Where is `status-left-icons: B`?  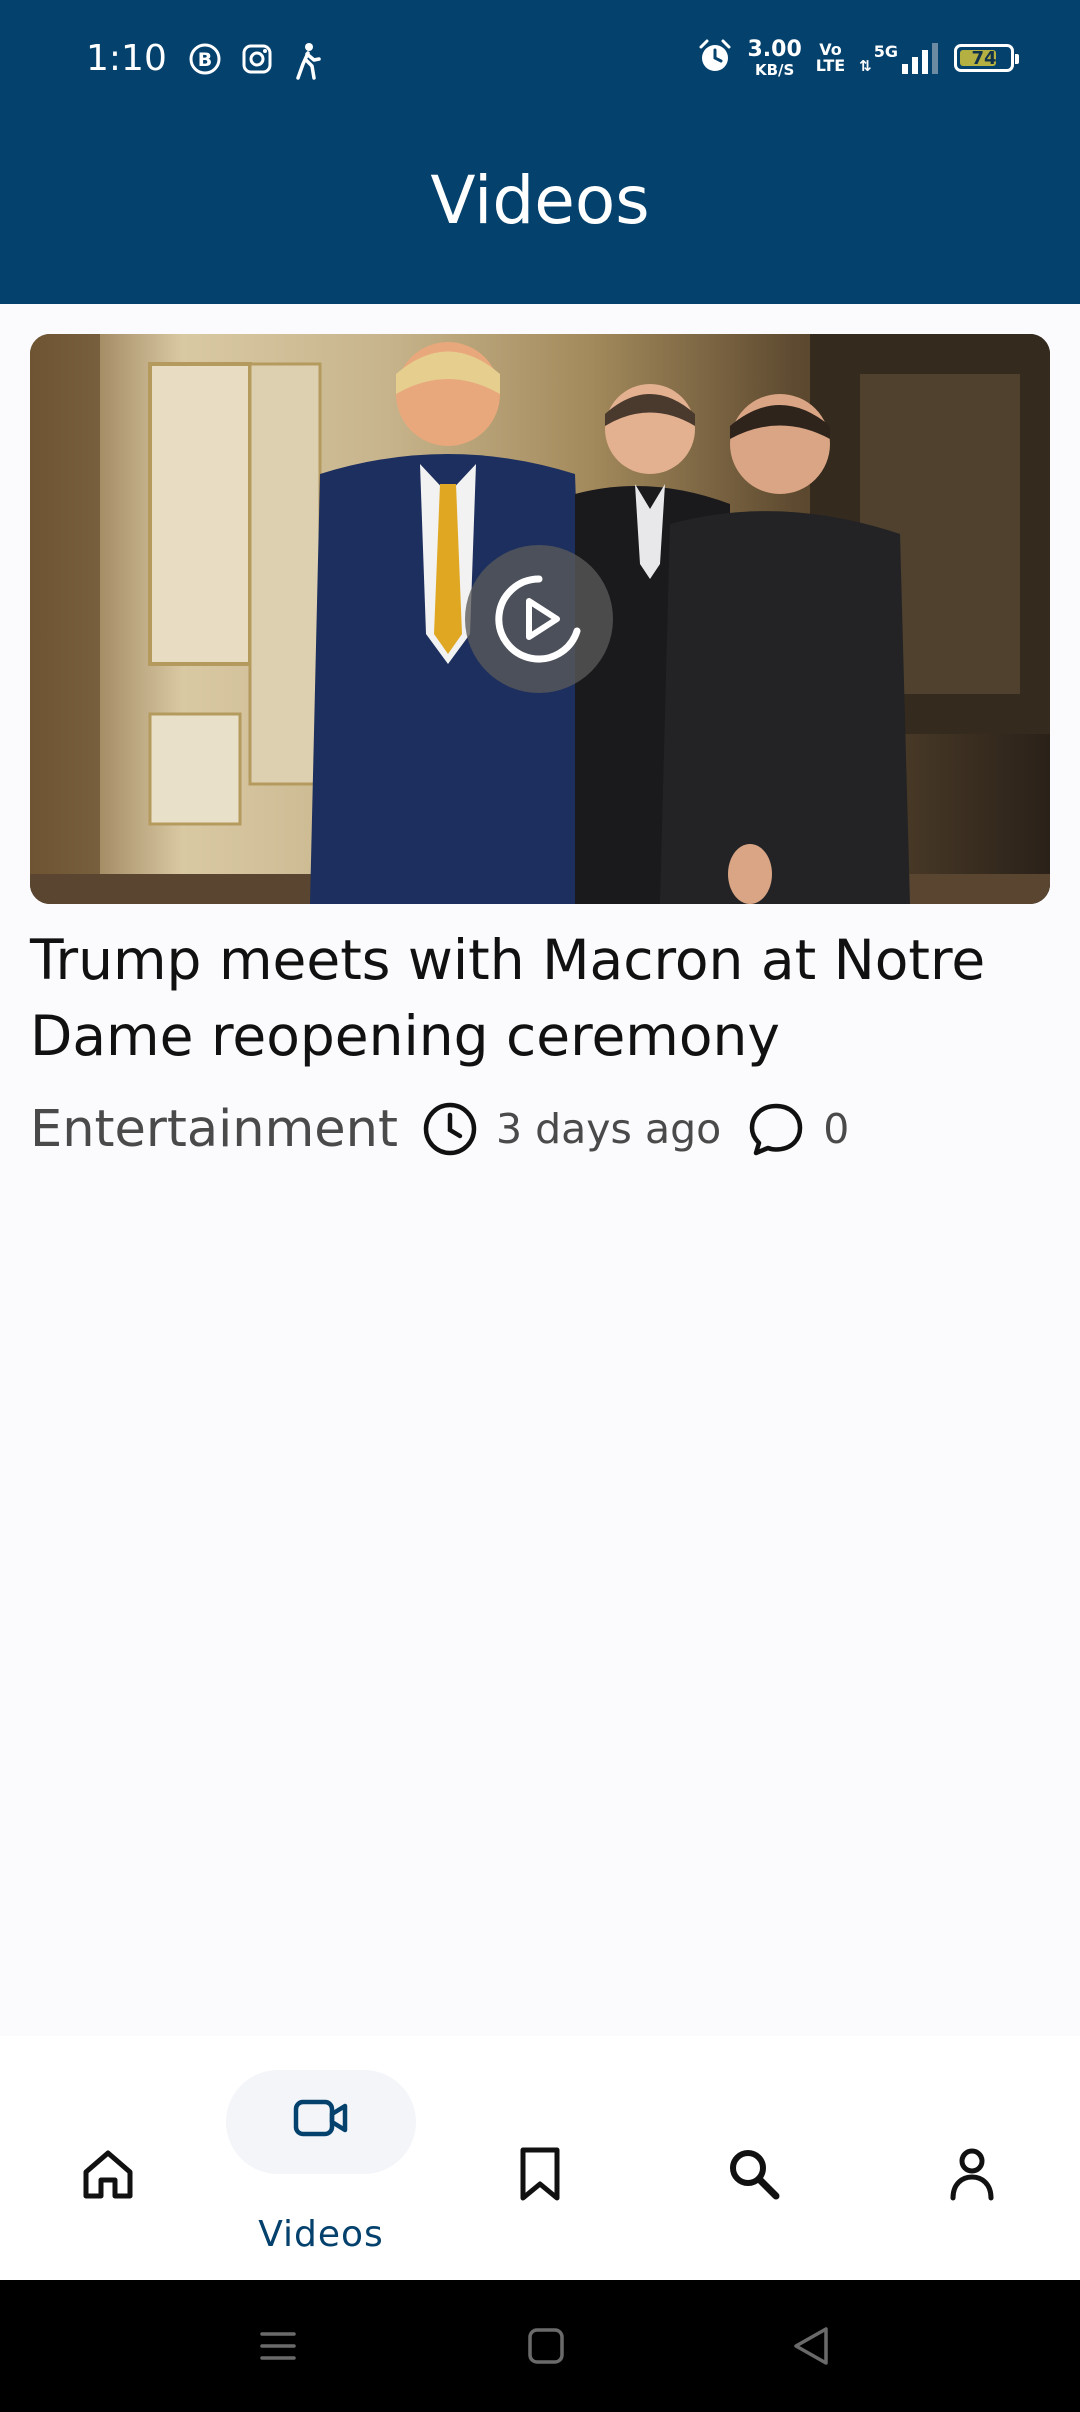 status-left-icons: B is located at coordinates (255, 63).